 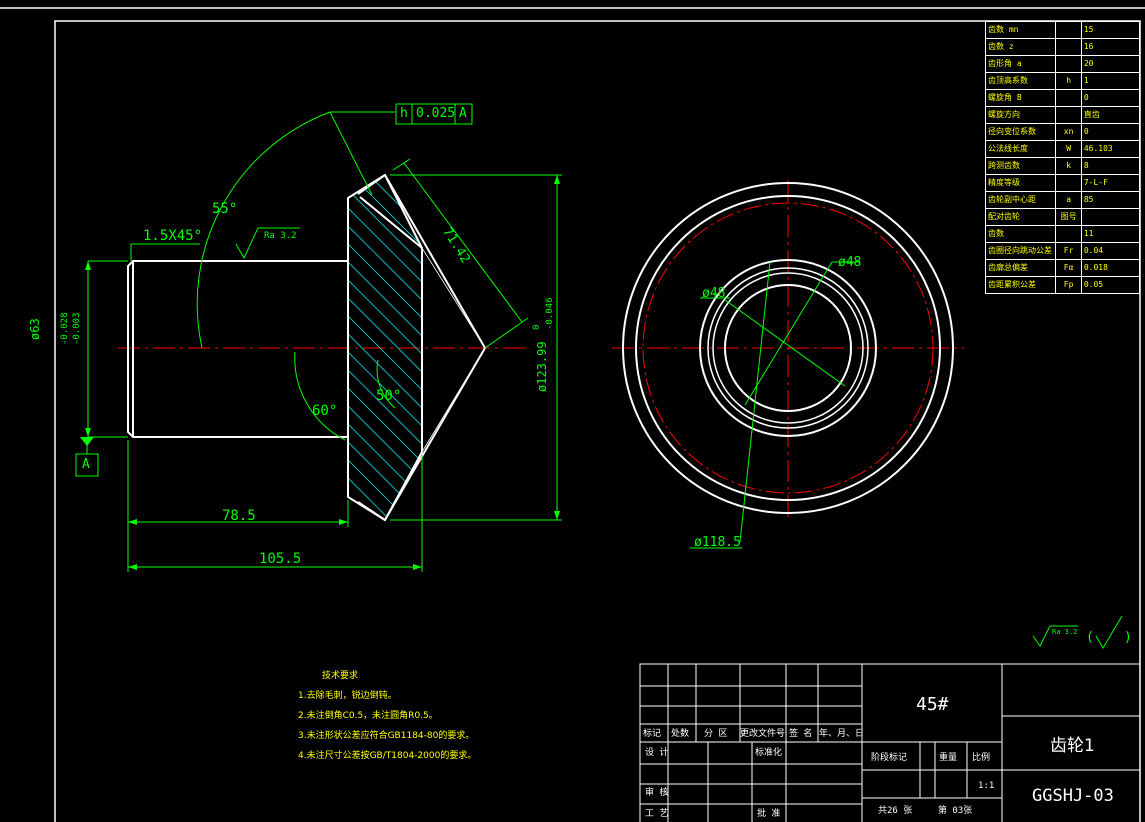 I want to click on param-name: 螺旋方向, so click(x=1020, y=115).